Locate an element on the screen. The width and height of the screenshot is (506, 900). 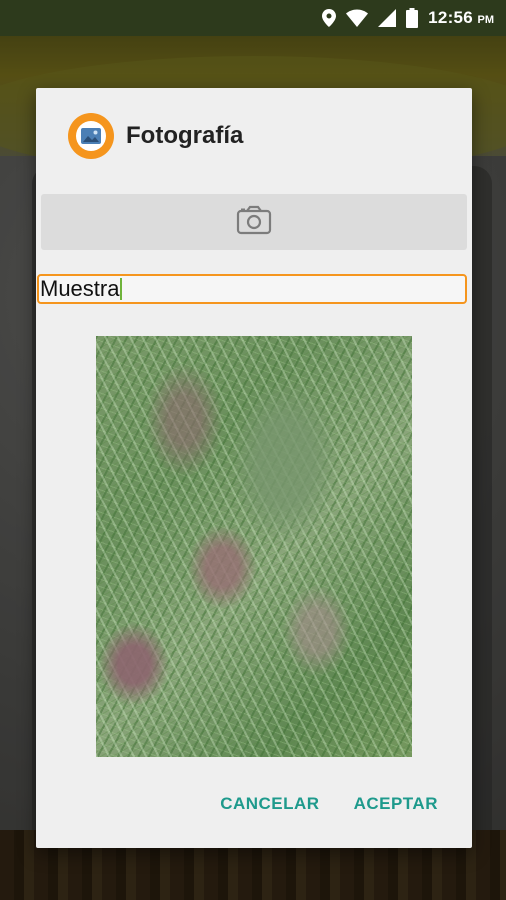
dialog-header: Fotografía is located at coordinates (155, 136).